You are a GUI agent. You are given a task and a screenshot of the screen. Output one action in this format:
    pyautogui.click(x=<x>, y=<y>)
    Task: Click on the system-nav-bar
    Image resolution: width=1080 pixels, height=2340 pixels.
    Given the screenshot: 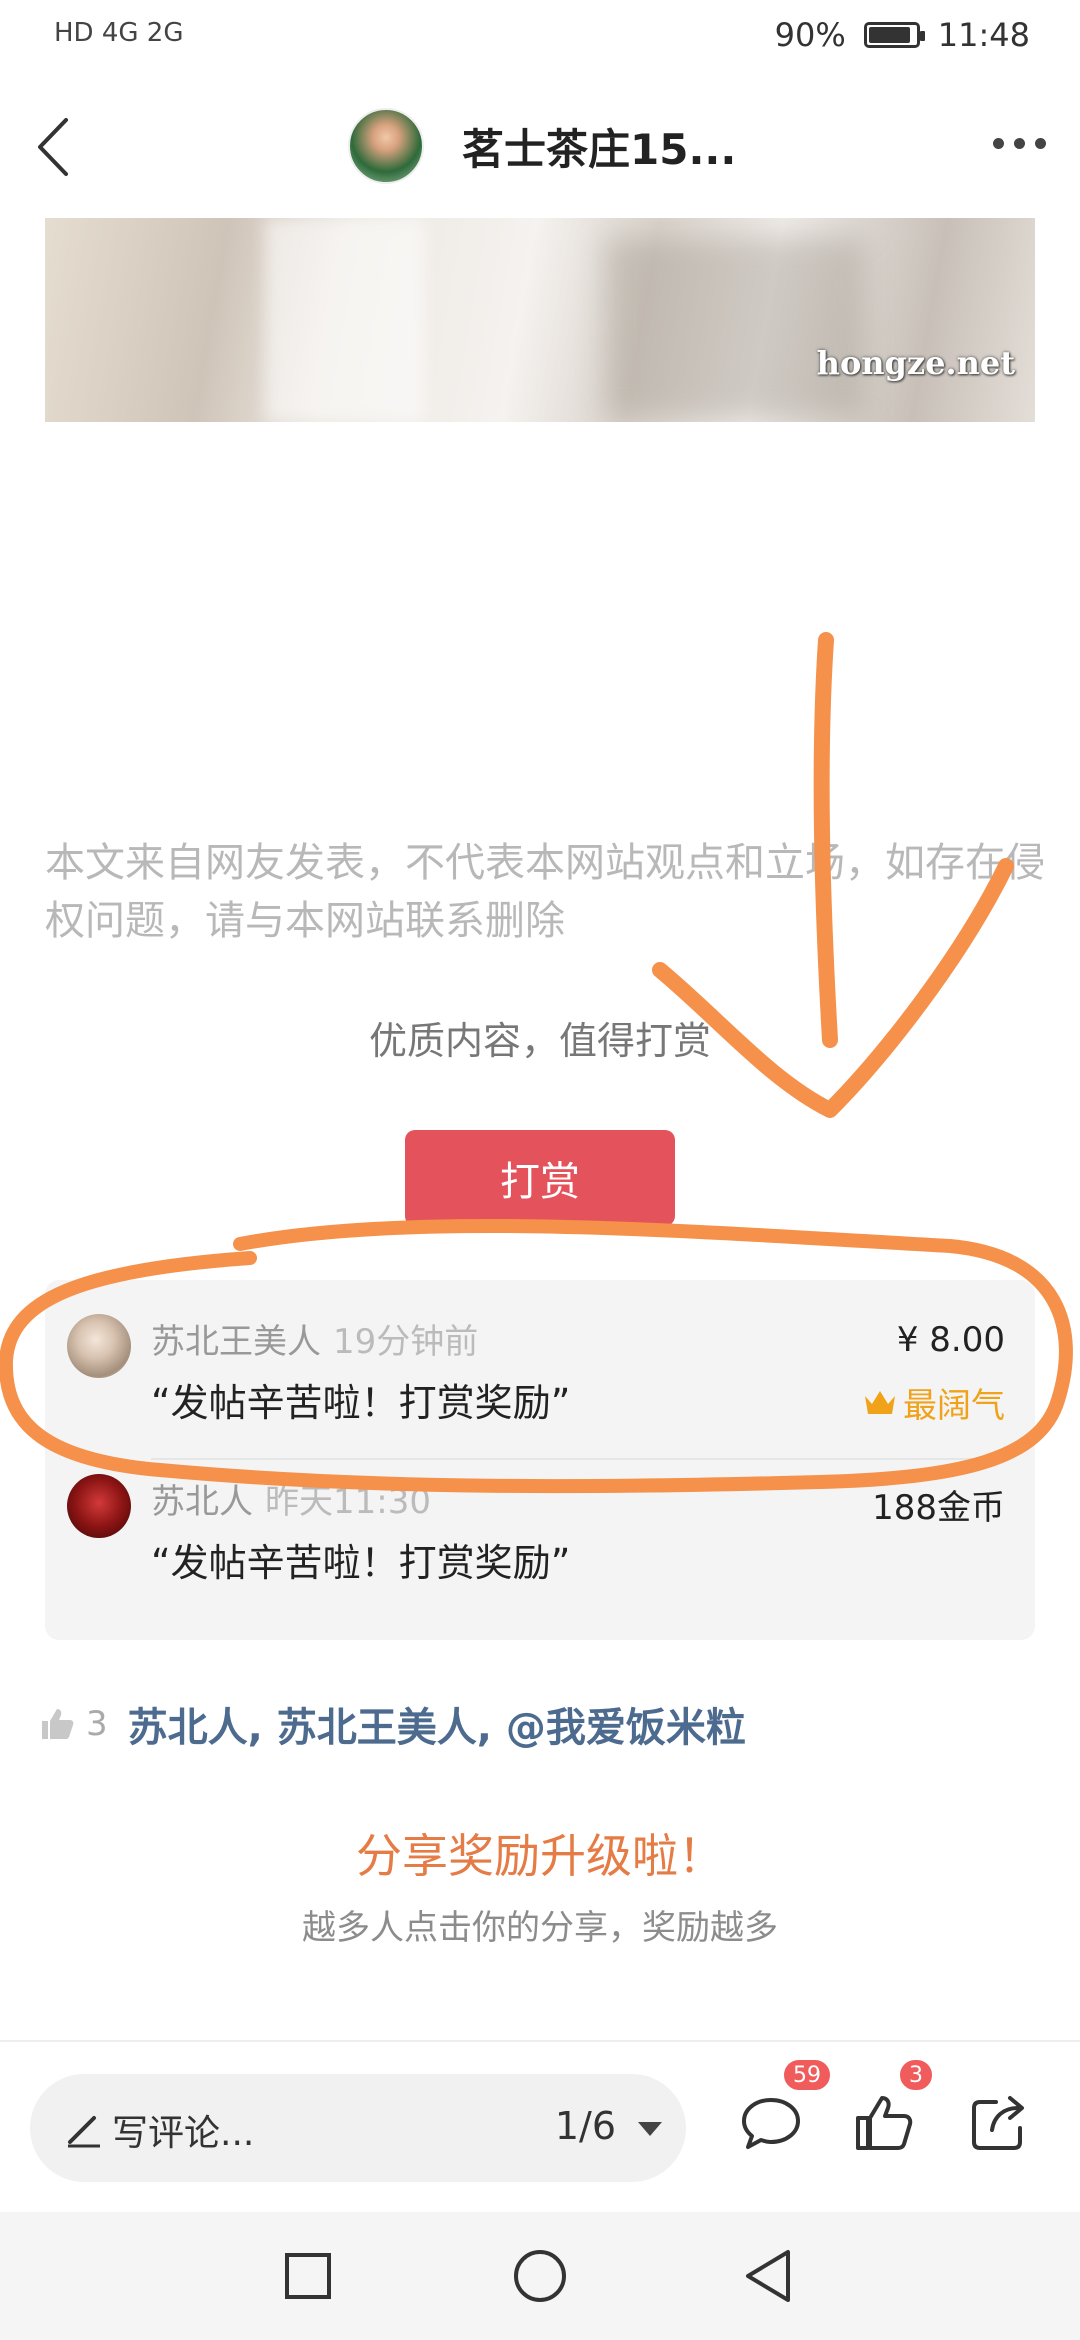 What is the action you would take?
    pyautogui.click(x=540, y=2276)
    